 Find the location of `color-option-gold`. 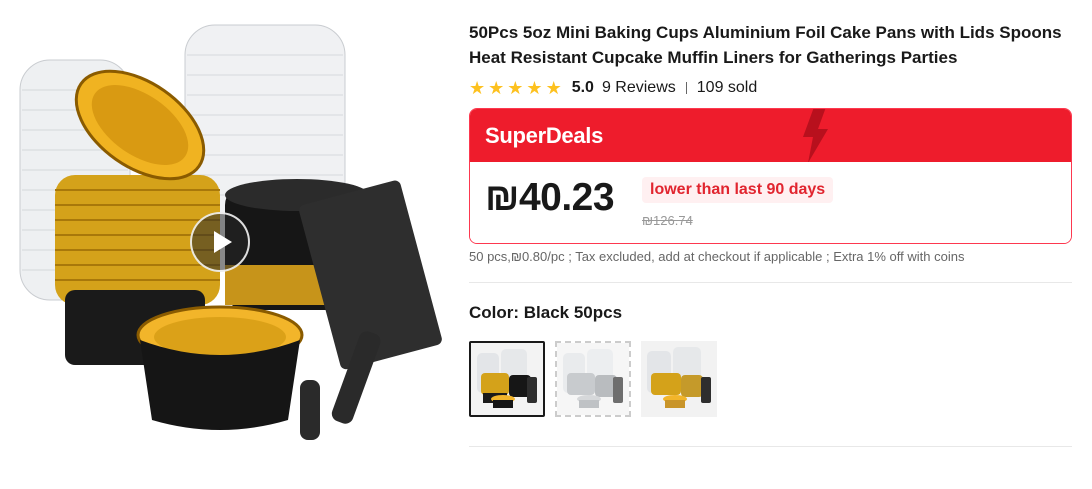

color-option-gold is located at coordinates (679, 379).